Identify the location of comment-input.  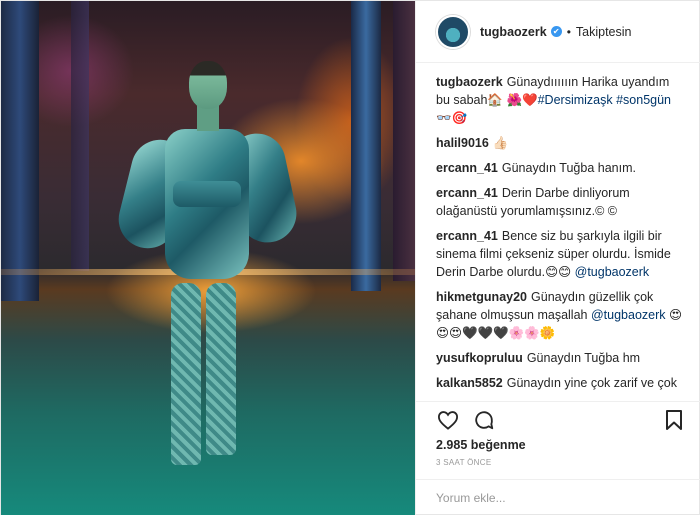
(561, 498).